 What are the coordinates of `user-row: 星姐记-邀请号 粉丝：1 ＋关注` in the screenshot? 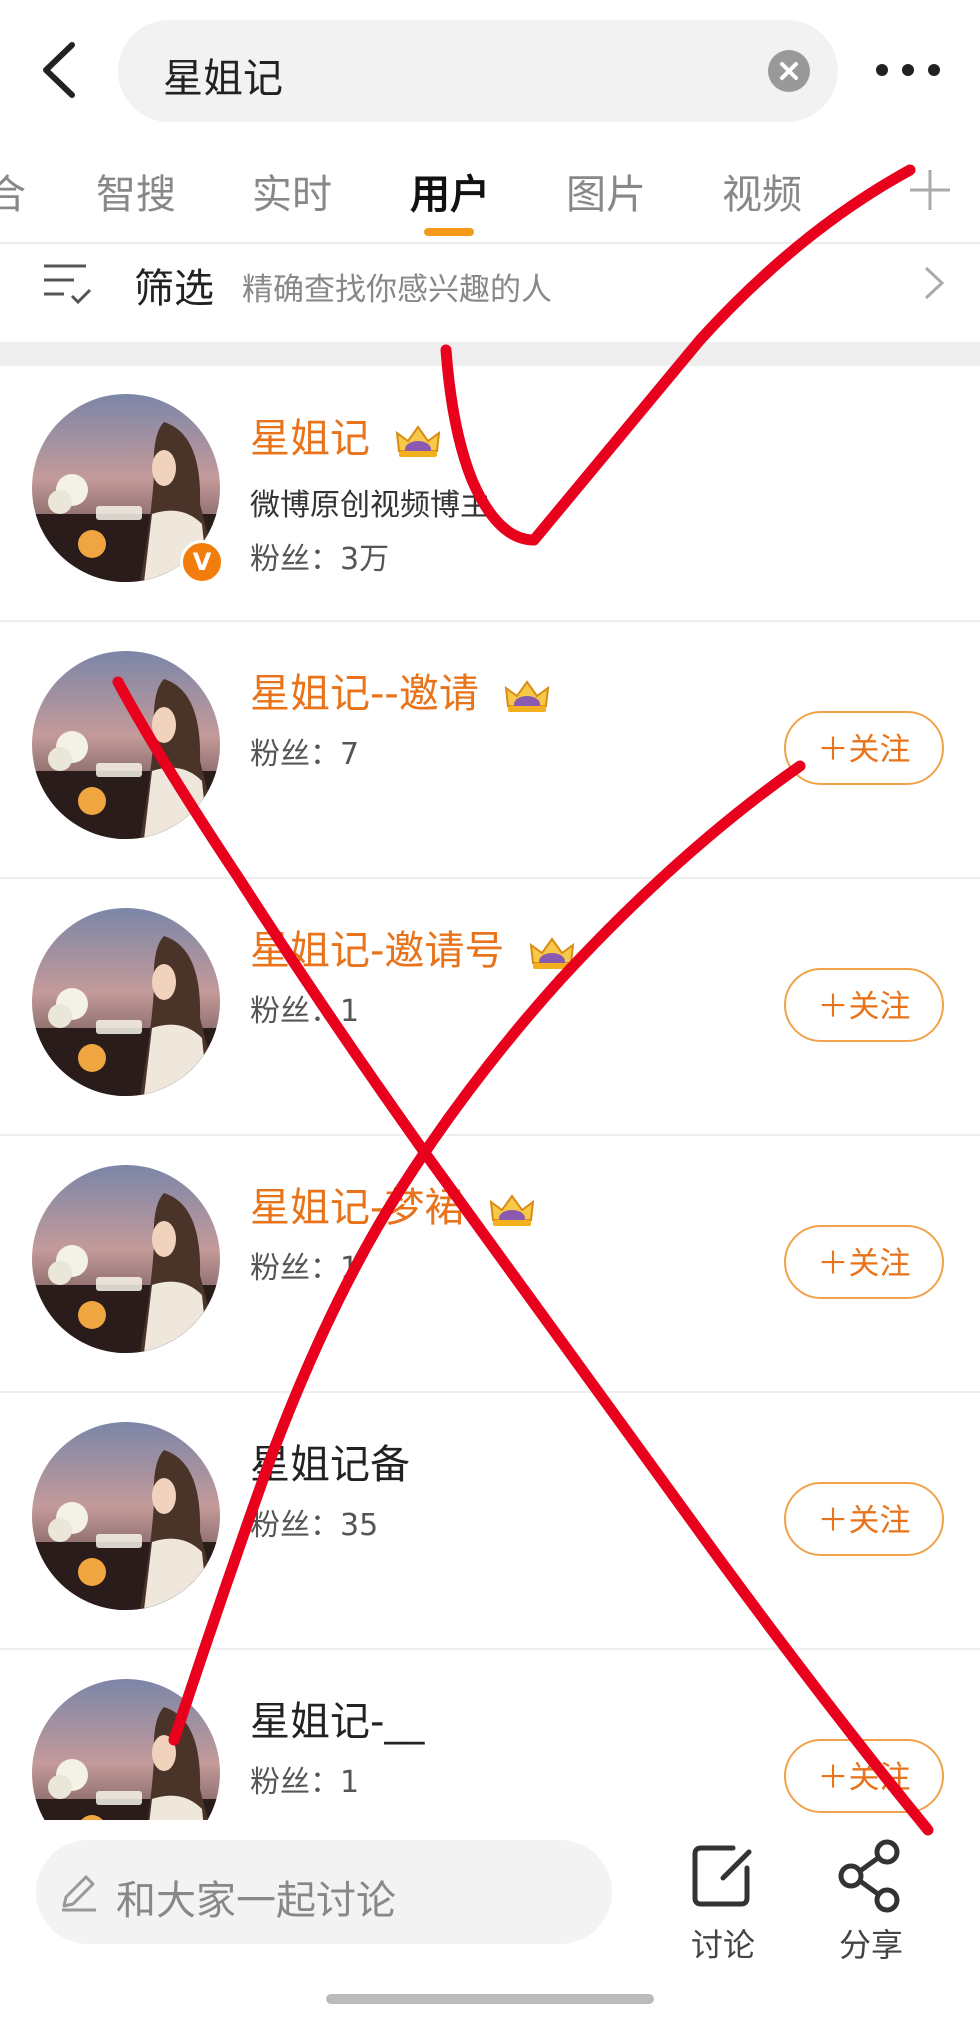 It's located at (490, 1008).